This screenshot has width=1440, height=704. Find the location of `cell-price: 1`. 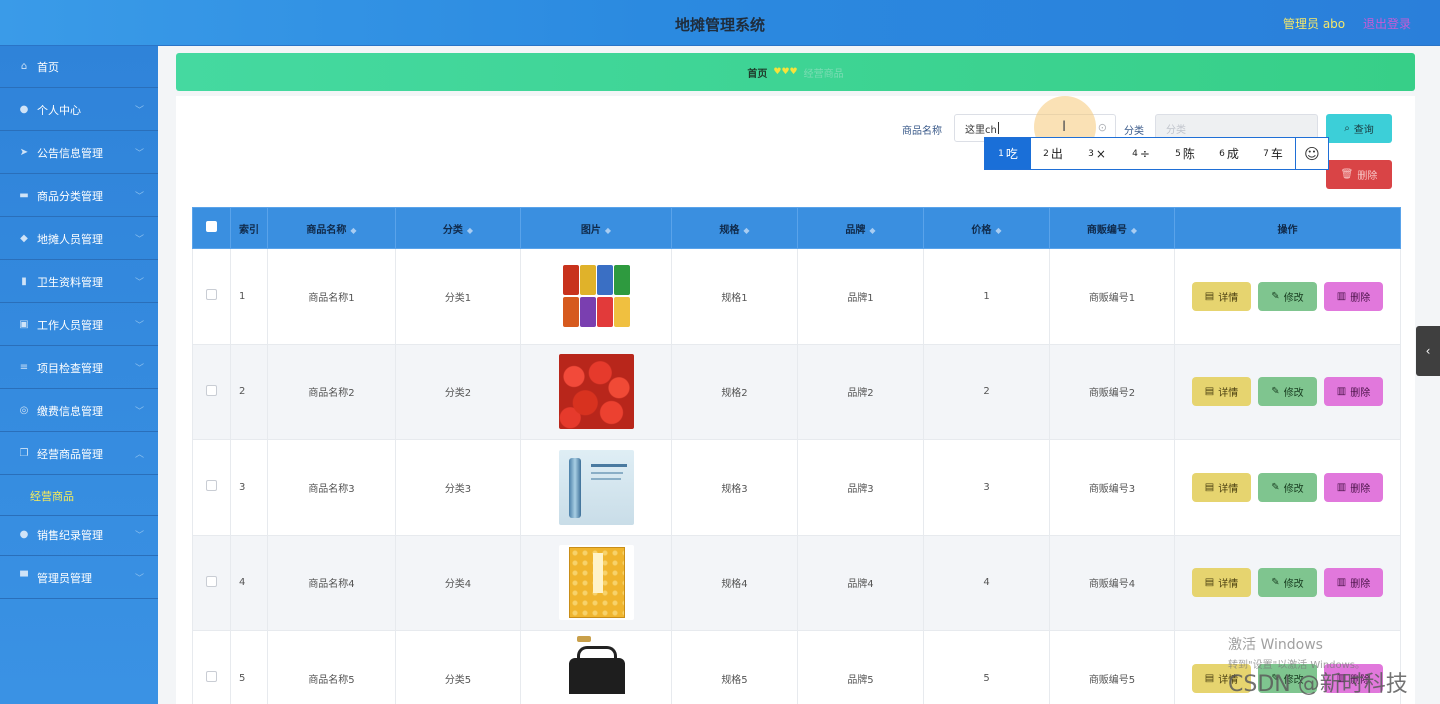

cell-price: 1 is located at coordinates (986, 296).